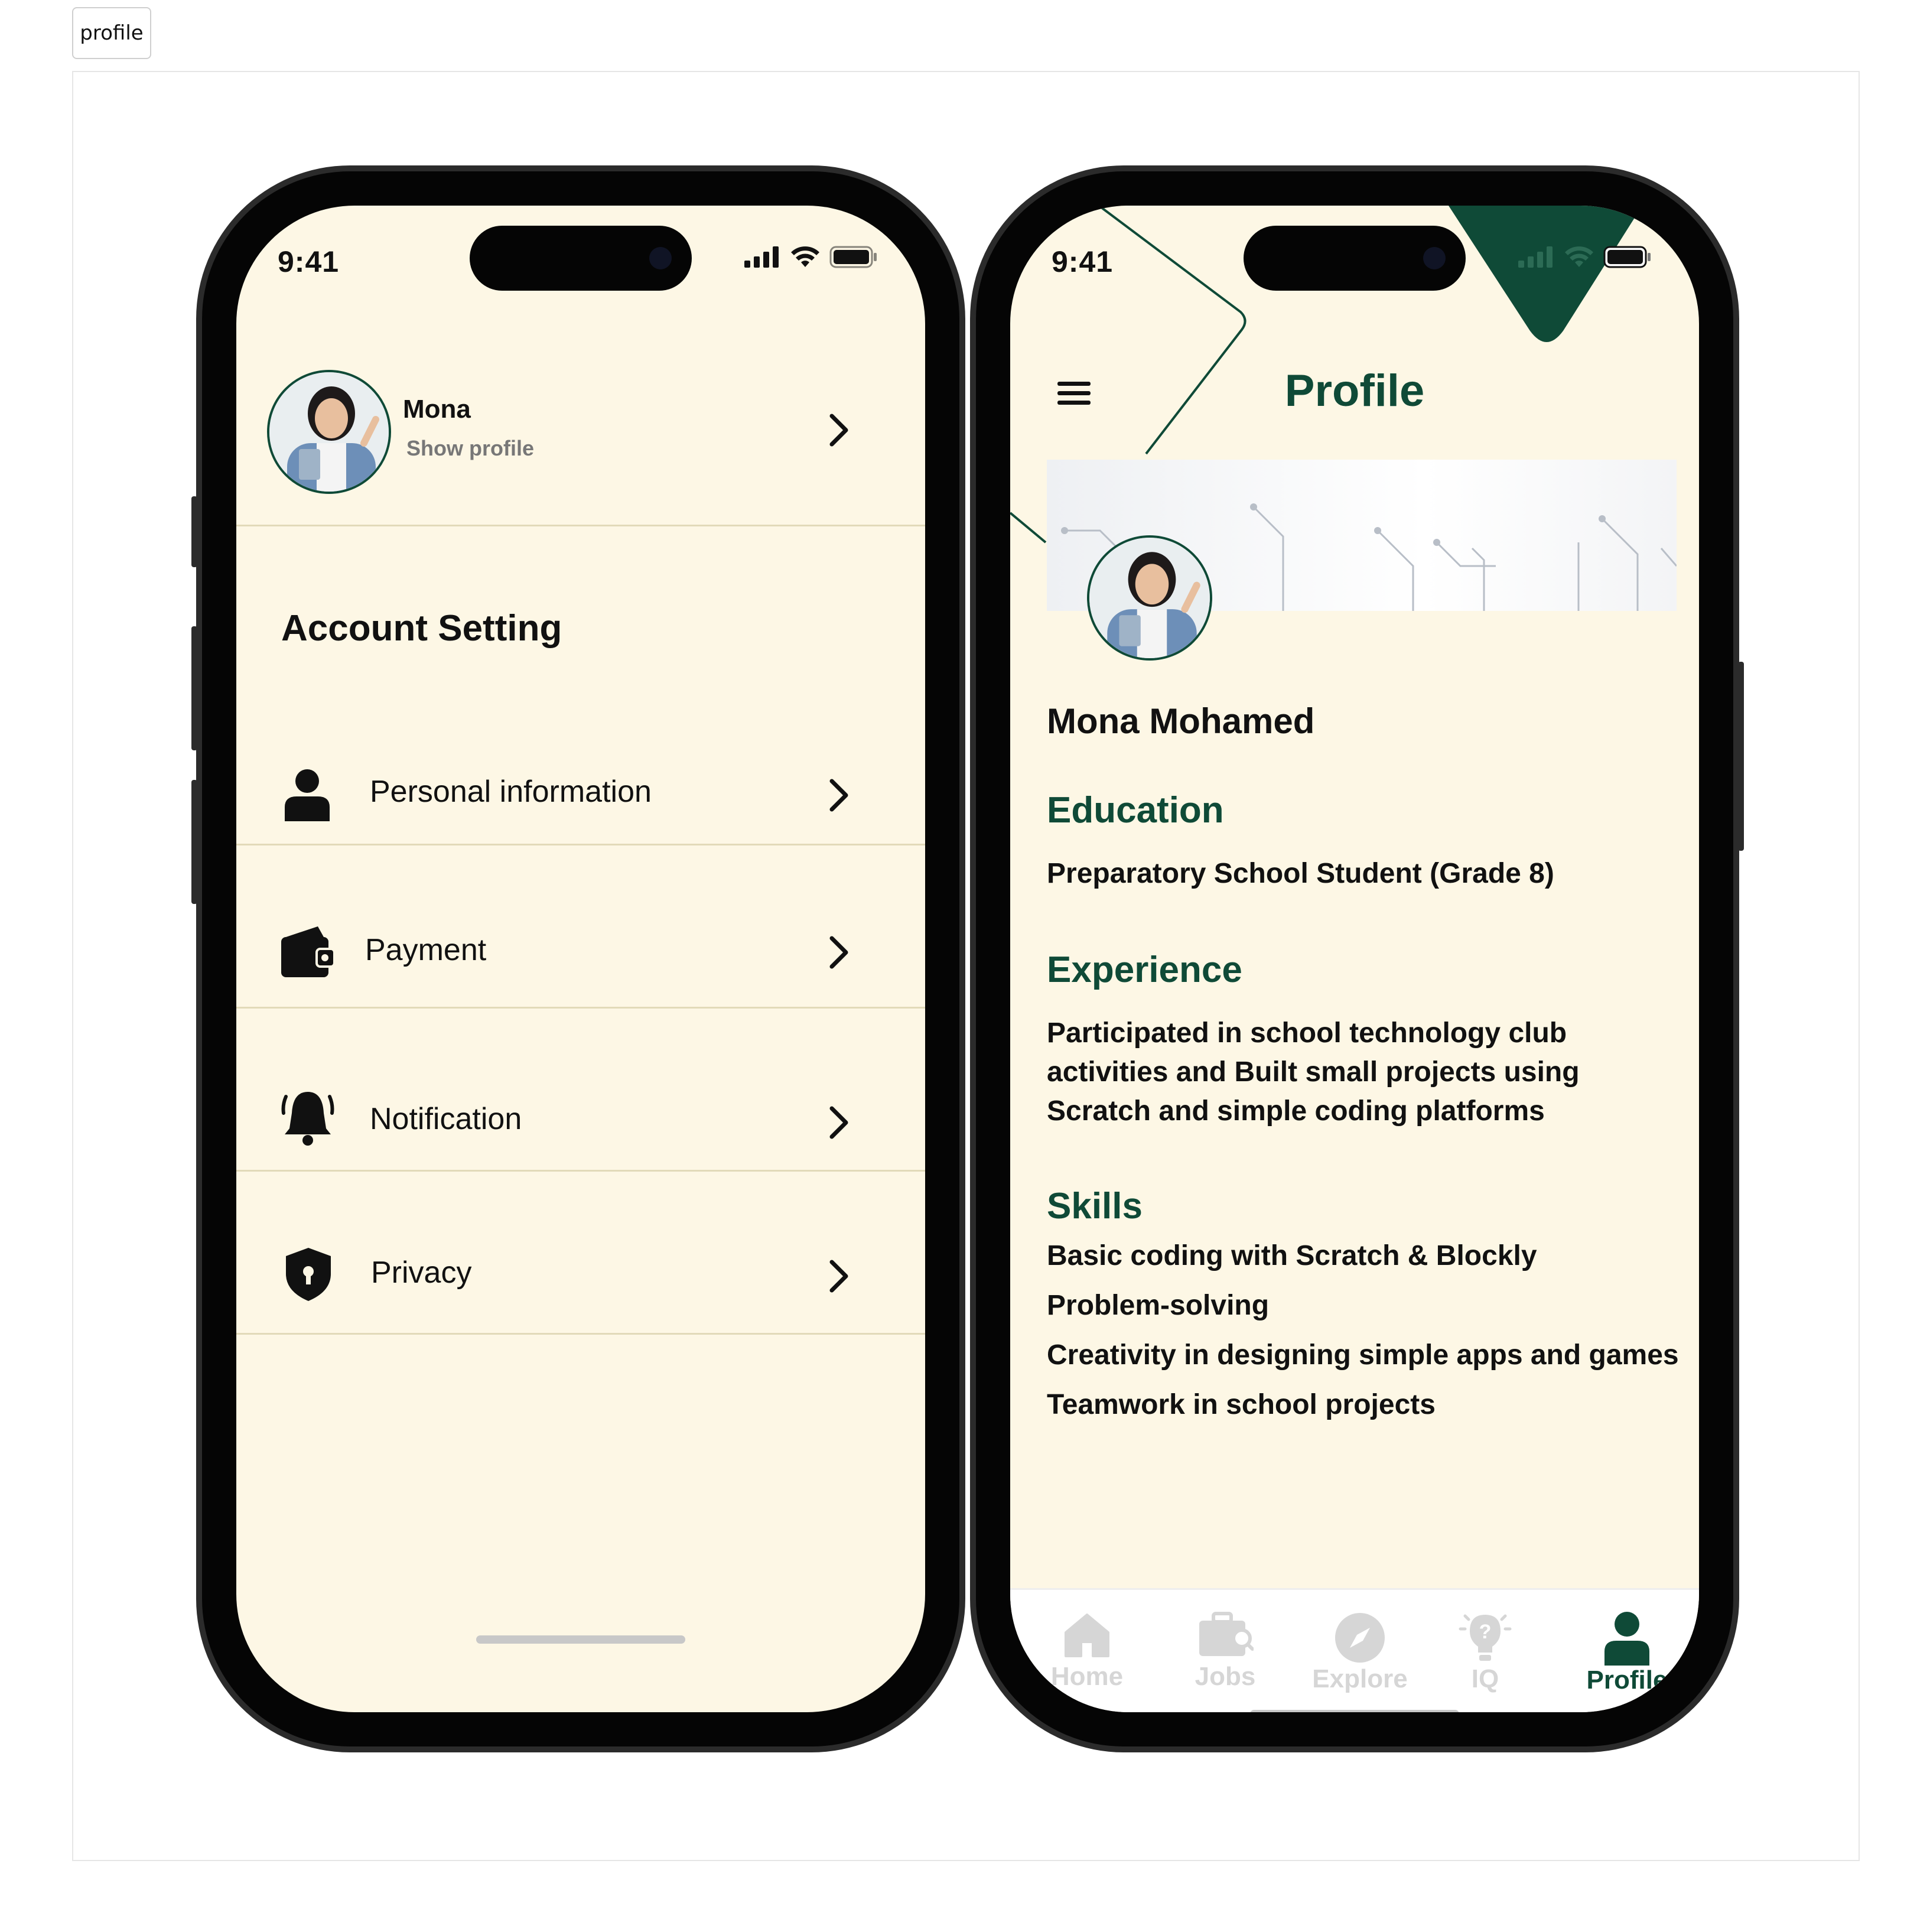 Image resolution: width=1930 pixels, height=1932 pixels. What do you see at coordinates (1144, 969) in the screenshot?
I see `experience-heading: Experience` at bounding box center [1144, 969].